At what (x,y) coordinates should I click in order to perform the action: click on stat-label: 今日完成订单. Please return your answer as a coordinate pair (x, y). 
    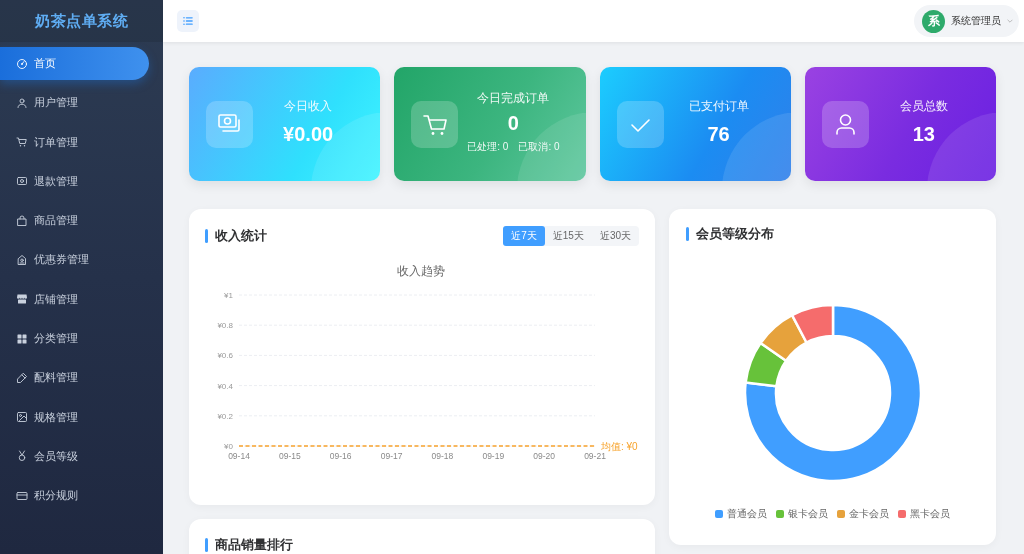
    Looking at the image, I should click on (513, 98).